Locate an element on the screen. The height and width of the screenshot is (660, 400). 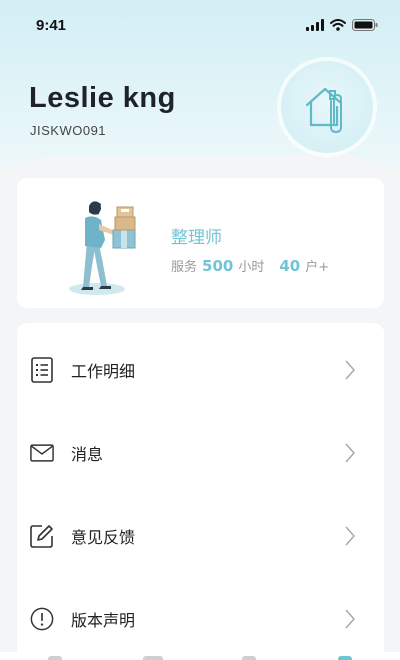
households-unit: 户+ is located at coordinates (317, 267).